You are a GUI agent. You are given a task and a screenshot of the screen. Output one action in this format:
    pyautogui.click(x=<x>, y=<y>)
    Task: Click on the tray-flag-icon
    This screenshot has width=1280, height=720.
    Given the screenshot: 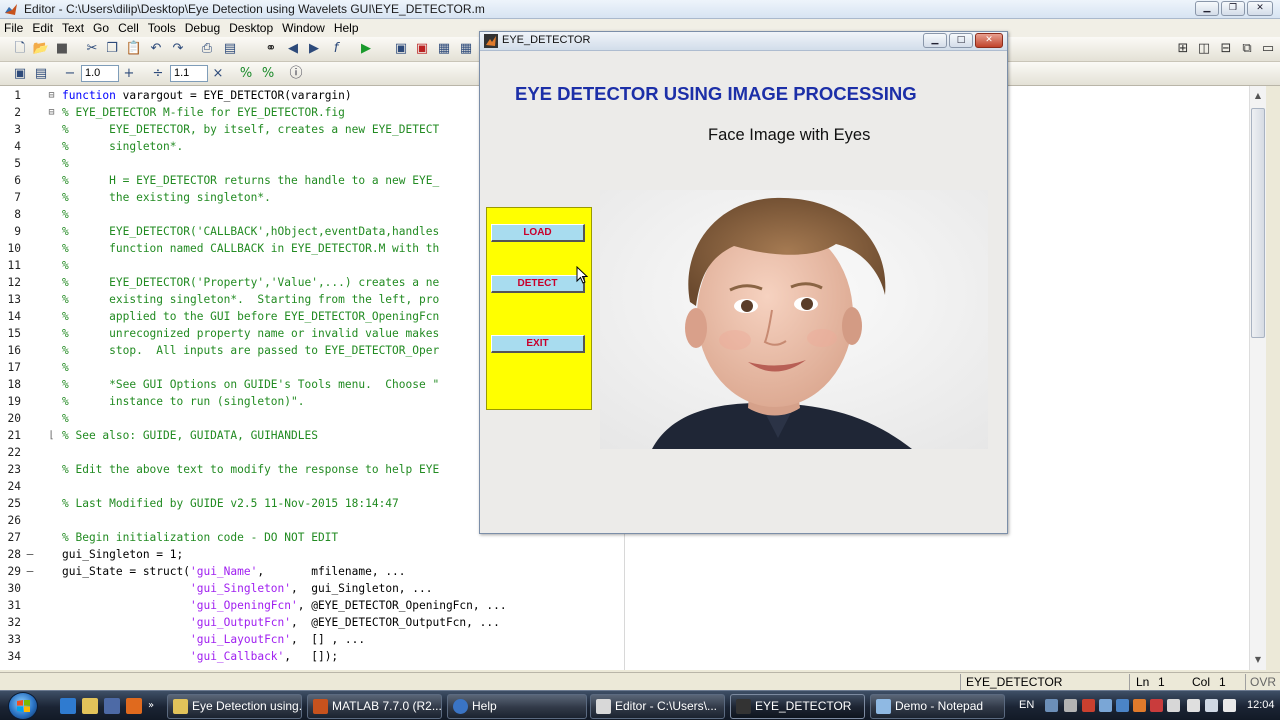 What is the action you would take?
    pyautogui.click(x=1156, y=705)
    